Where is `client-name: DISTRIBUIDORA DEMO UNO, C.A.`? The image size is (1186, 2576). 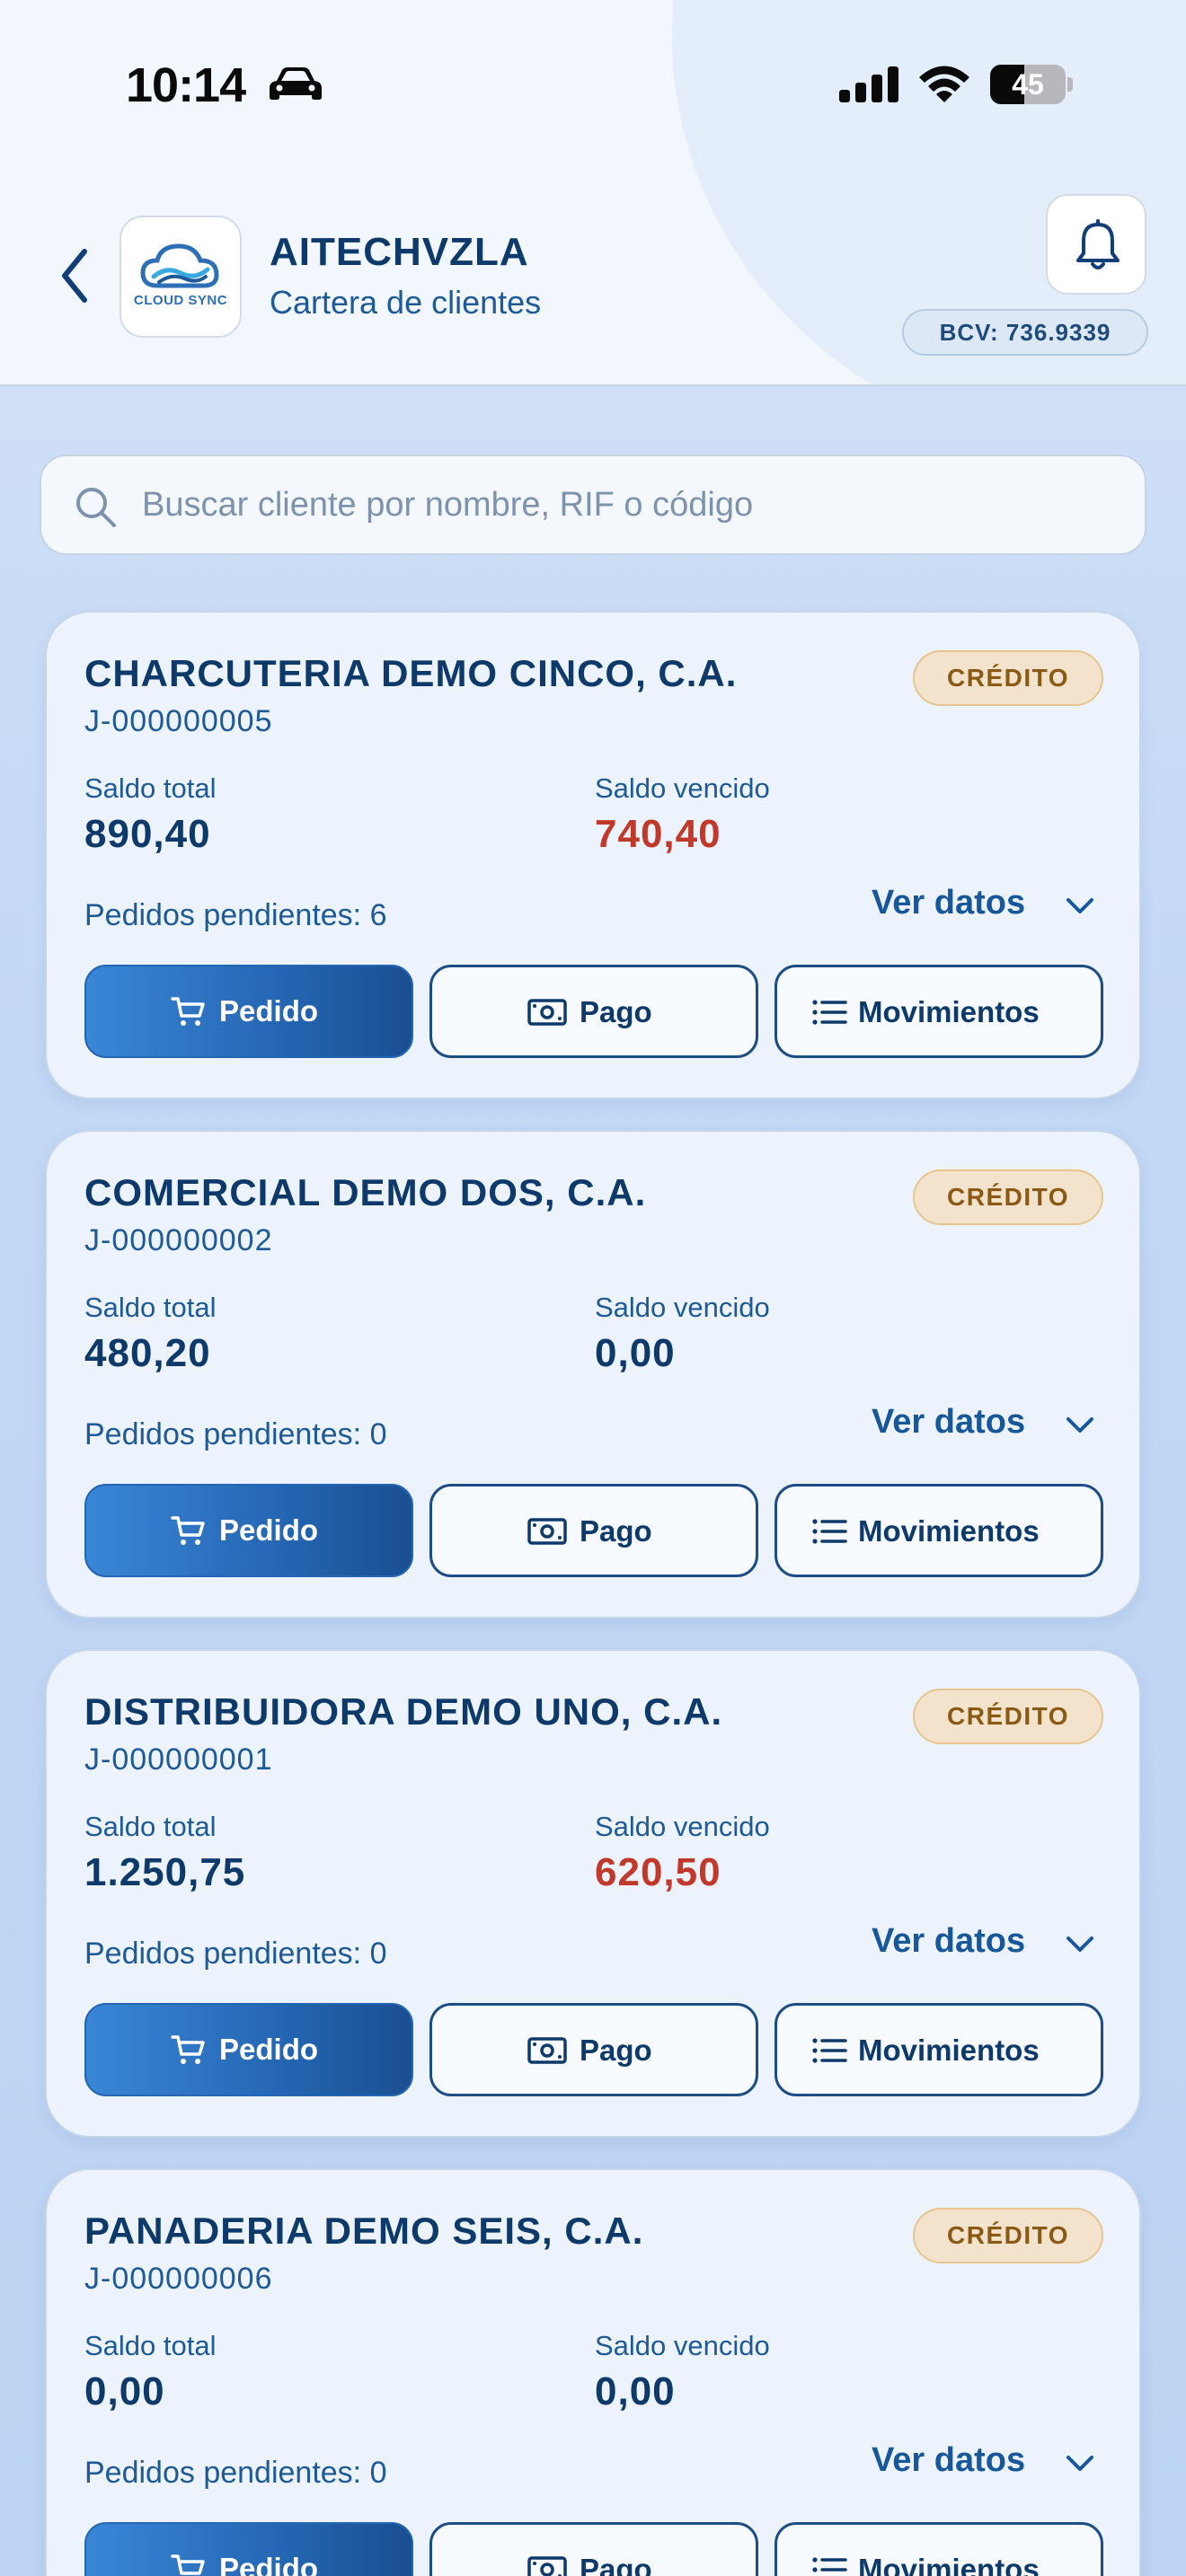 client-name: DISTRIBUIDORA DEMO UNO, C.A. is located at coordinates (403, 1711).